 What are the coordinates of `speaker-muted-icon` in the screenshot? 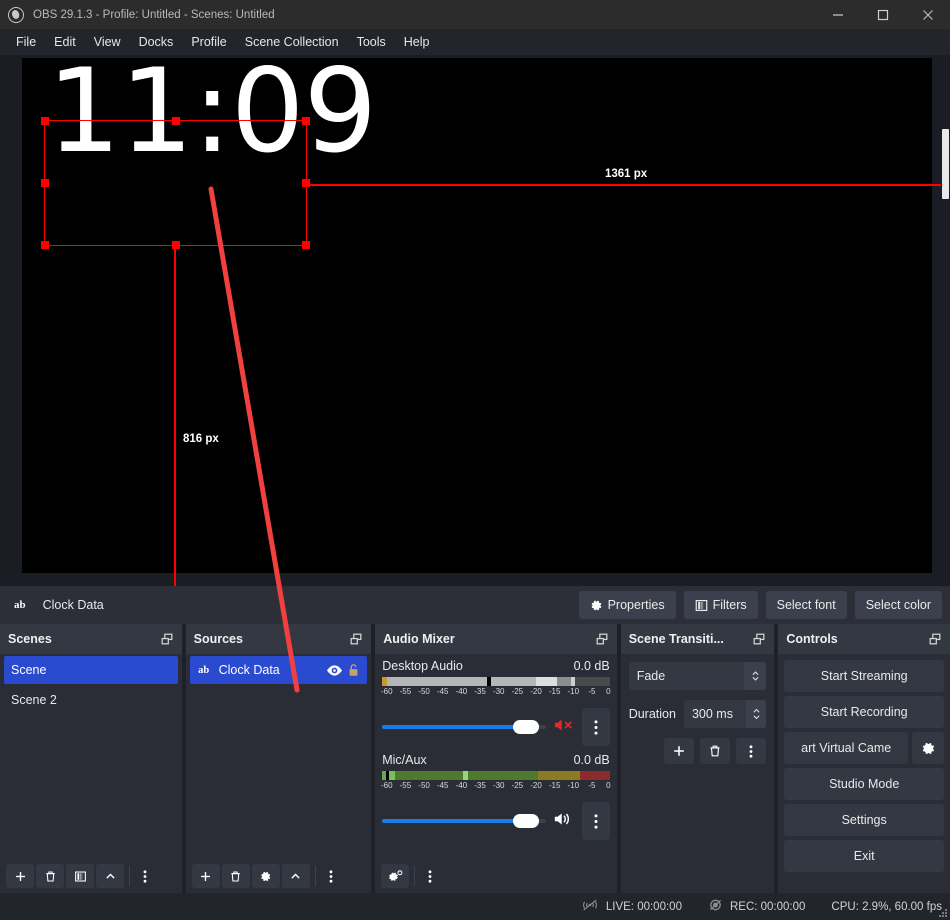 It's located at (564, 727).